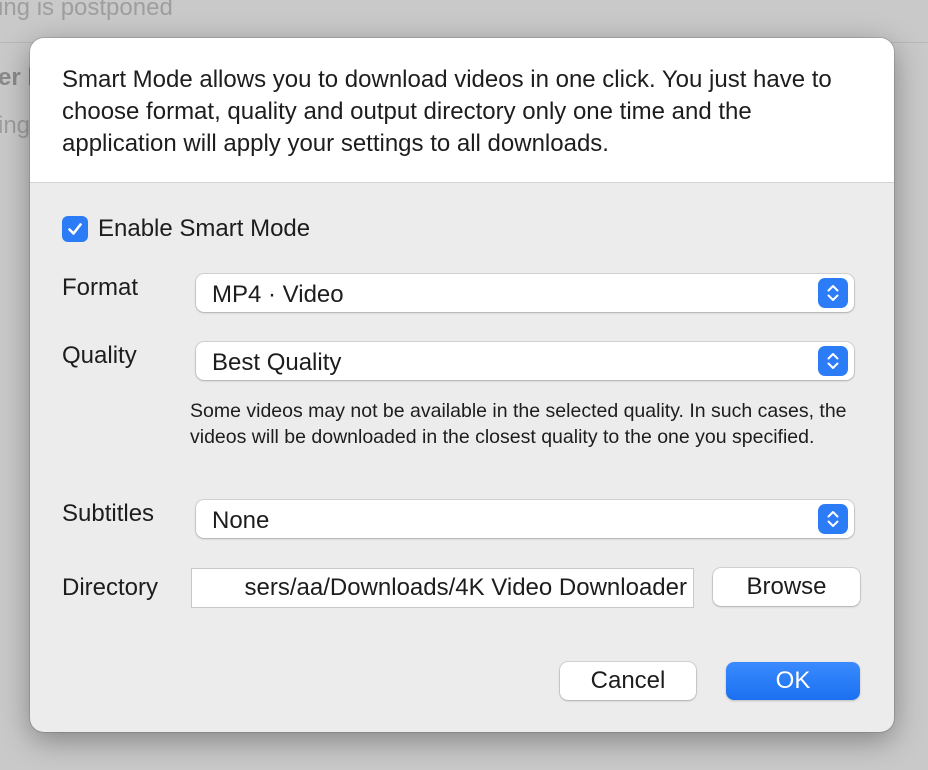  I want to click on format-stepper, so click(833, 293).